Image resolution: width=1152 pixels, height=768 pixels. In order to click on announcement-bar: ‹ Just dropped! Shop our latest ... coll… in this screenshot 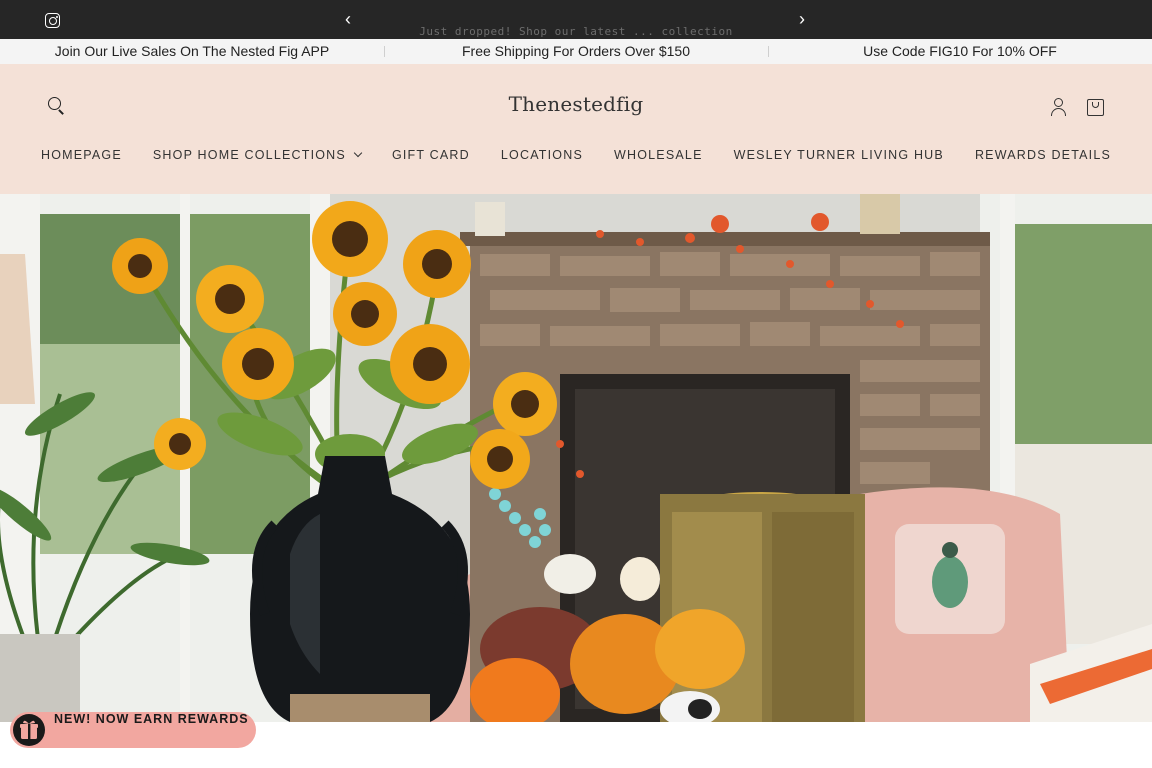, I will do `click(576, 19)`.